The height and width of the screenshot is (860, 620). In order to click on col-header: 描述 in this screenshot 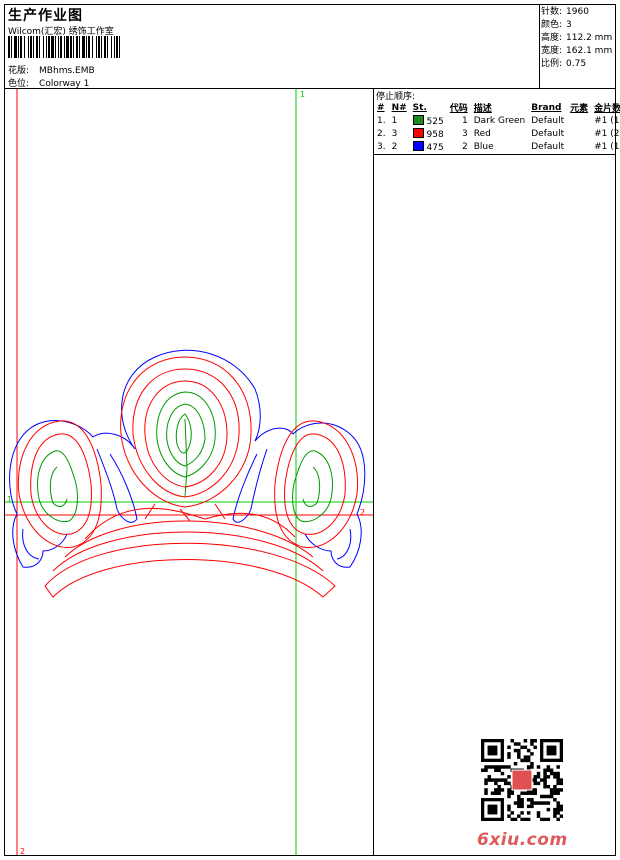, I will do `click(482, 109)`.